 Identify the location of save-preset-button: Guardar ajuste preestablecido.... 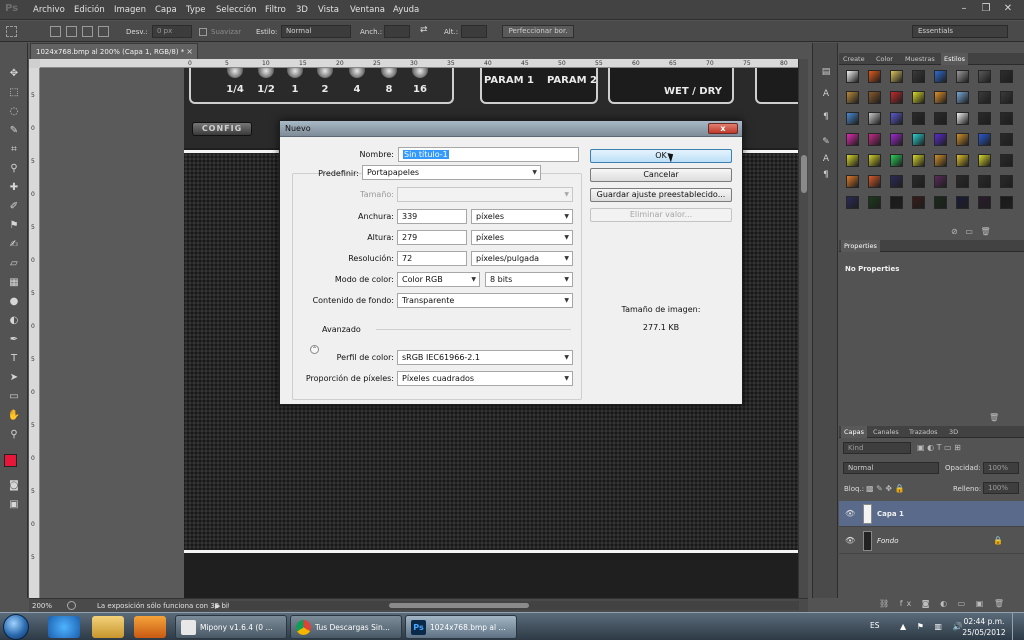
(661, 195).